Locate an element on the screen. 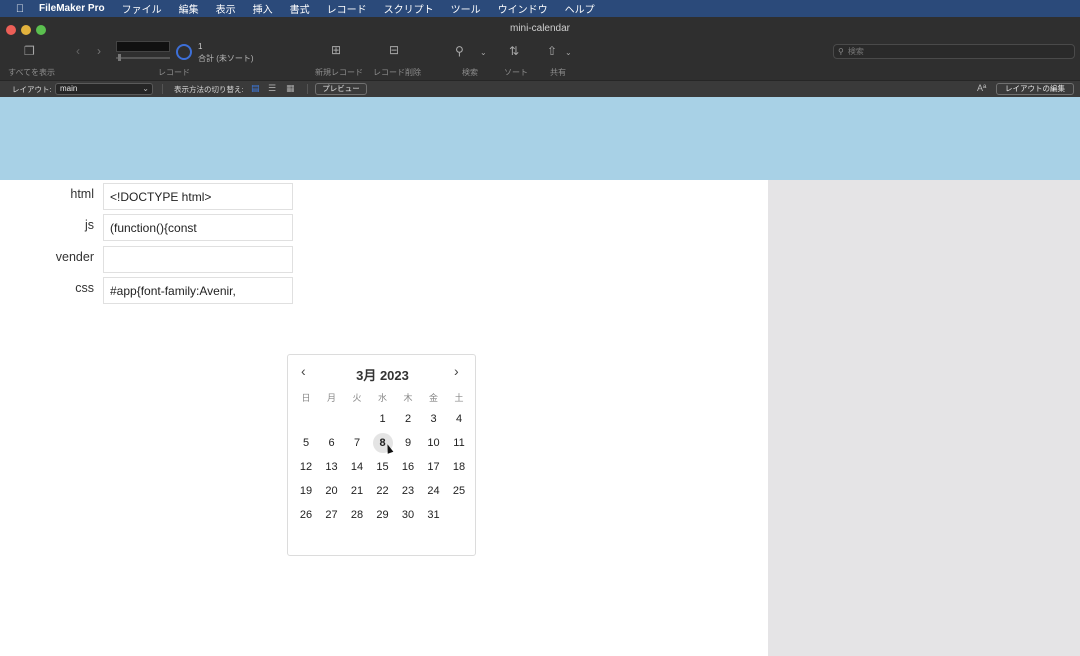 The image size is (1080, 656). calendar-day: 15 is located at coordinates (383, 467).